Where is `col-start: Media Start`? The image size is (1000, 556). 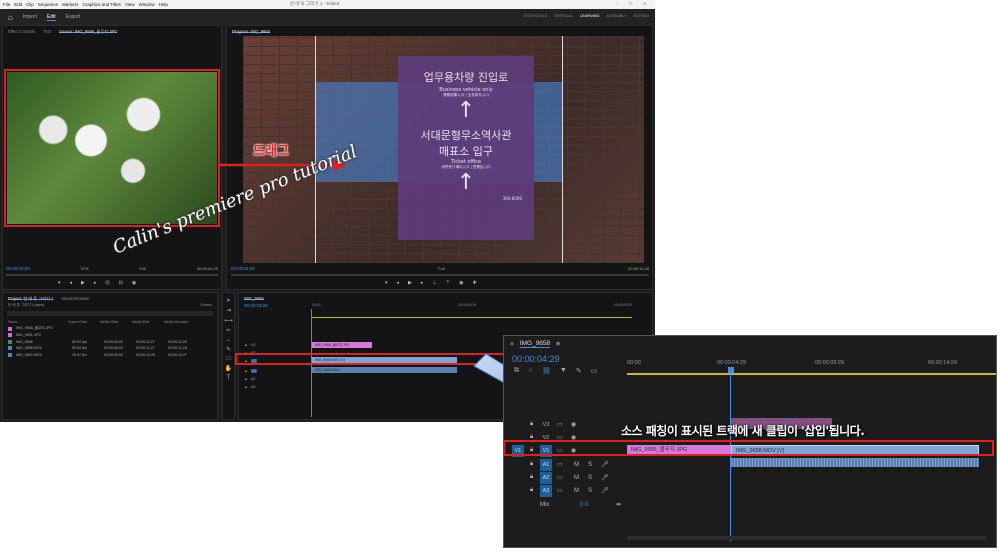
col-start: Media Start is located at coordinates (114, 322).